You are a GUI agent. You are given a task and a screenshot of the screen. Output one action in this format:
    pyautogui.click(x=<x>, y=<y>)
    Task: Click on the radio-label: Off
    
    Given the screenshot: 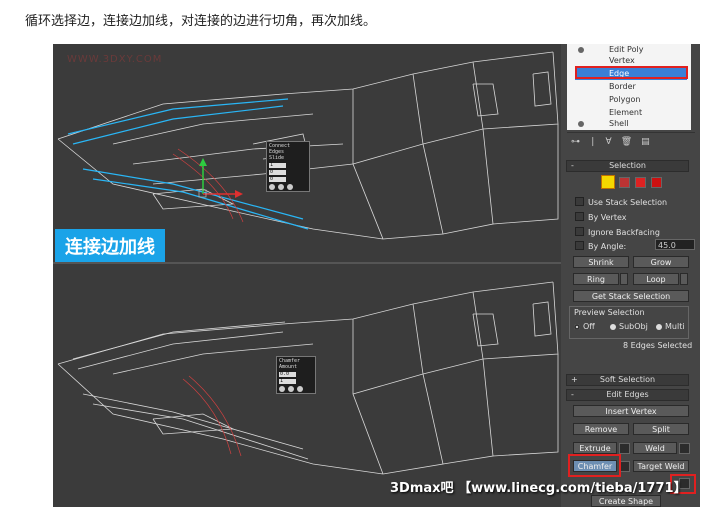 What is the action you would take?
    pyautogui.click(x=589, y=326)
    